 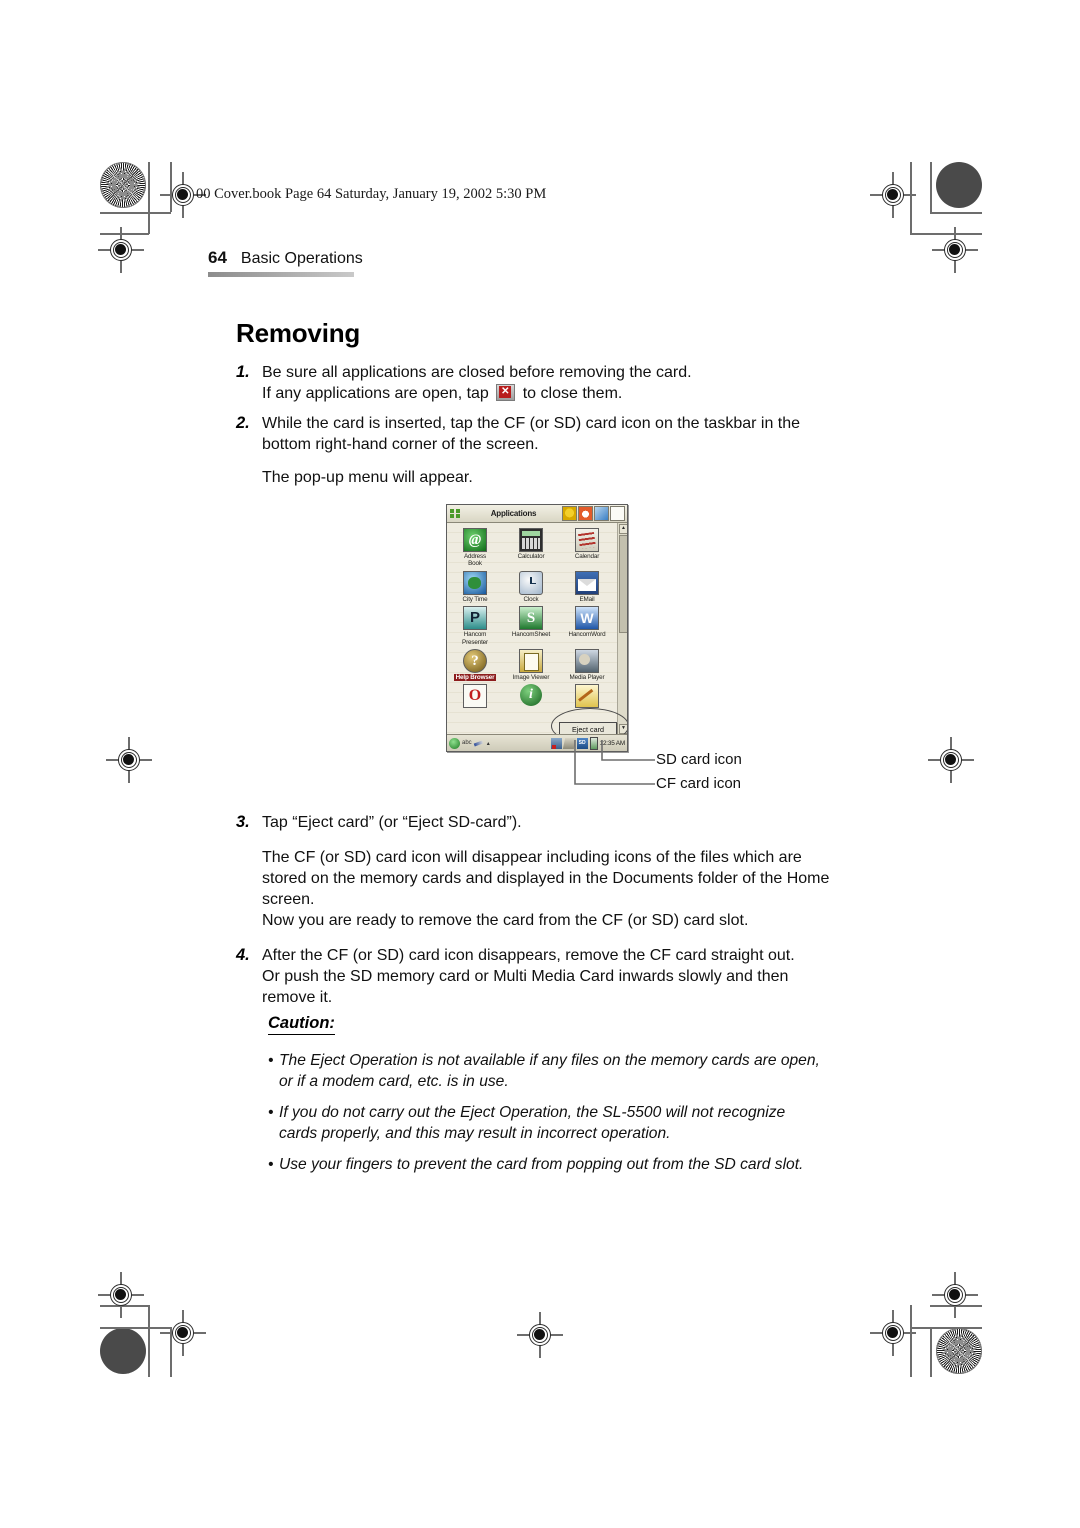 I want to click on opera-icon, so click(x=475, y=696).